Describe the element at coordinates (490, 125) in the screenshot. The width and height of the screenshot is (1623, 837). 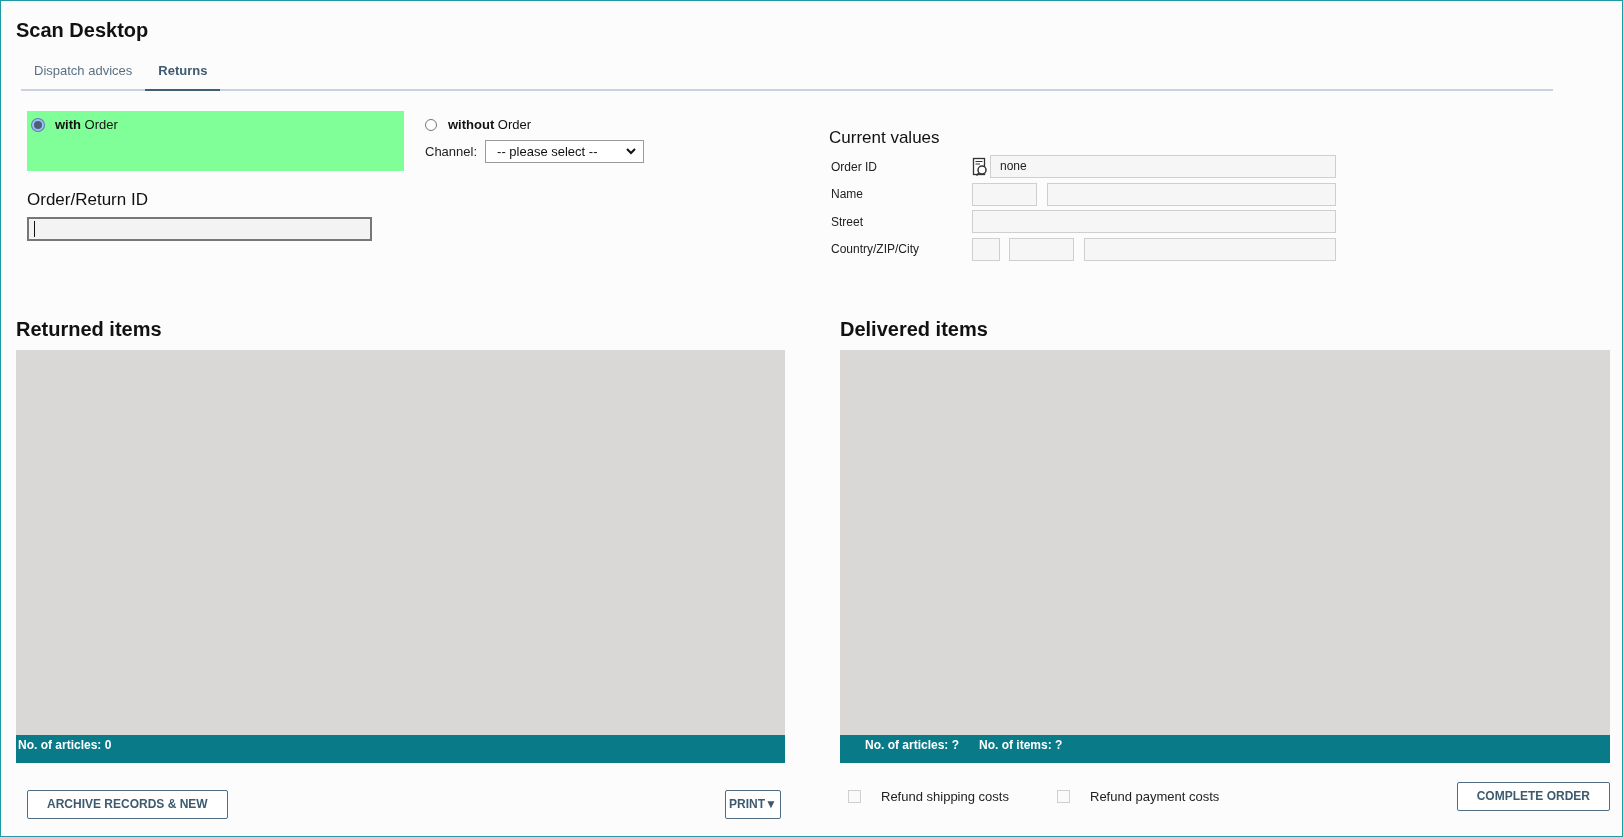
I see `radio-label: without Order` at that location.